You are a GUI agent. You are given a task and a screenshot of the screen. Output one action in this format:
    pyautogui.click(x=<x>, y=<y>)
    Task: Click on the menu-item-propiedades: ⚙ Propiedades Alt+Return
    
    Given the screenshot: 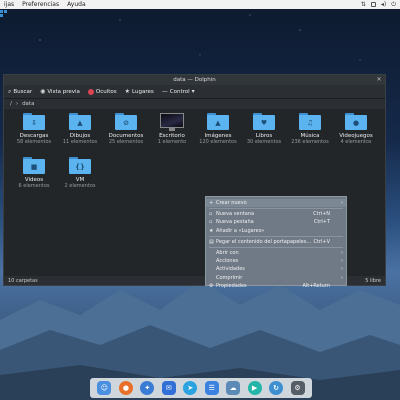 What is the action you would take?
    pyautogui.click(x=276, y=286)
    